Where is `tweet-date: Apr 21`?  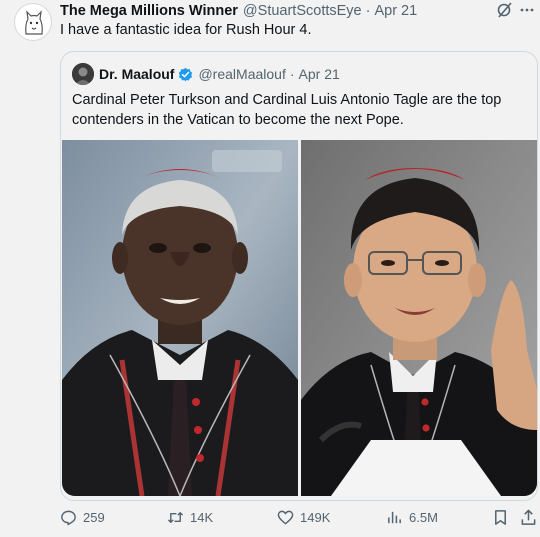 tweet-date: Apr 21 is located at coordinates (395, 11).